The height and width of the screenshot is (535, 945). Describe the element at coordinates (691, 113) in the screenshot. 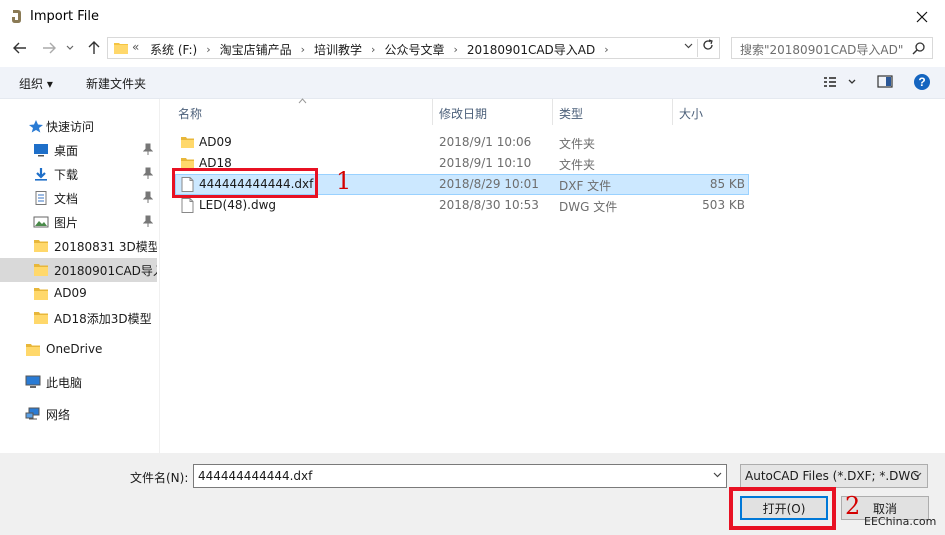

I see `column-header-size: 大小` at that location.